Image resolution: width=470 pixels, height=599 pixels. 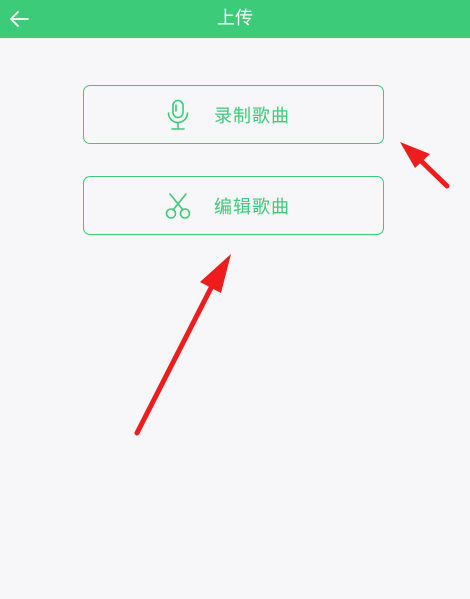 I want to click on record-song-label: 录制歌曲, so click(x=252, y=116).